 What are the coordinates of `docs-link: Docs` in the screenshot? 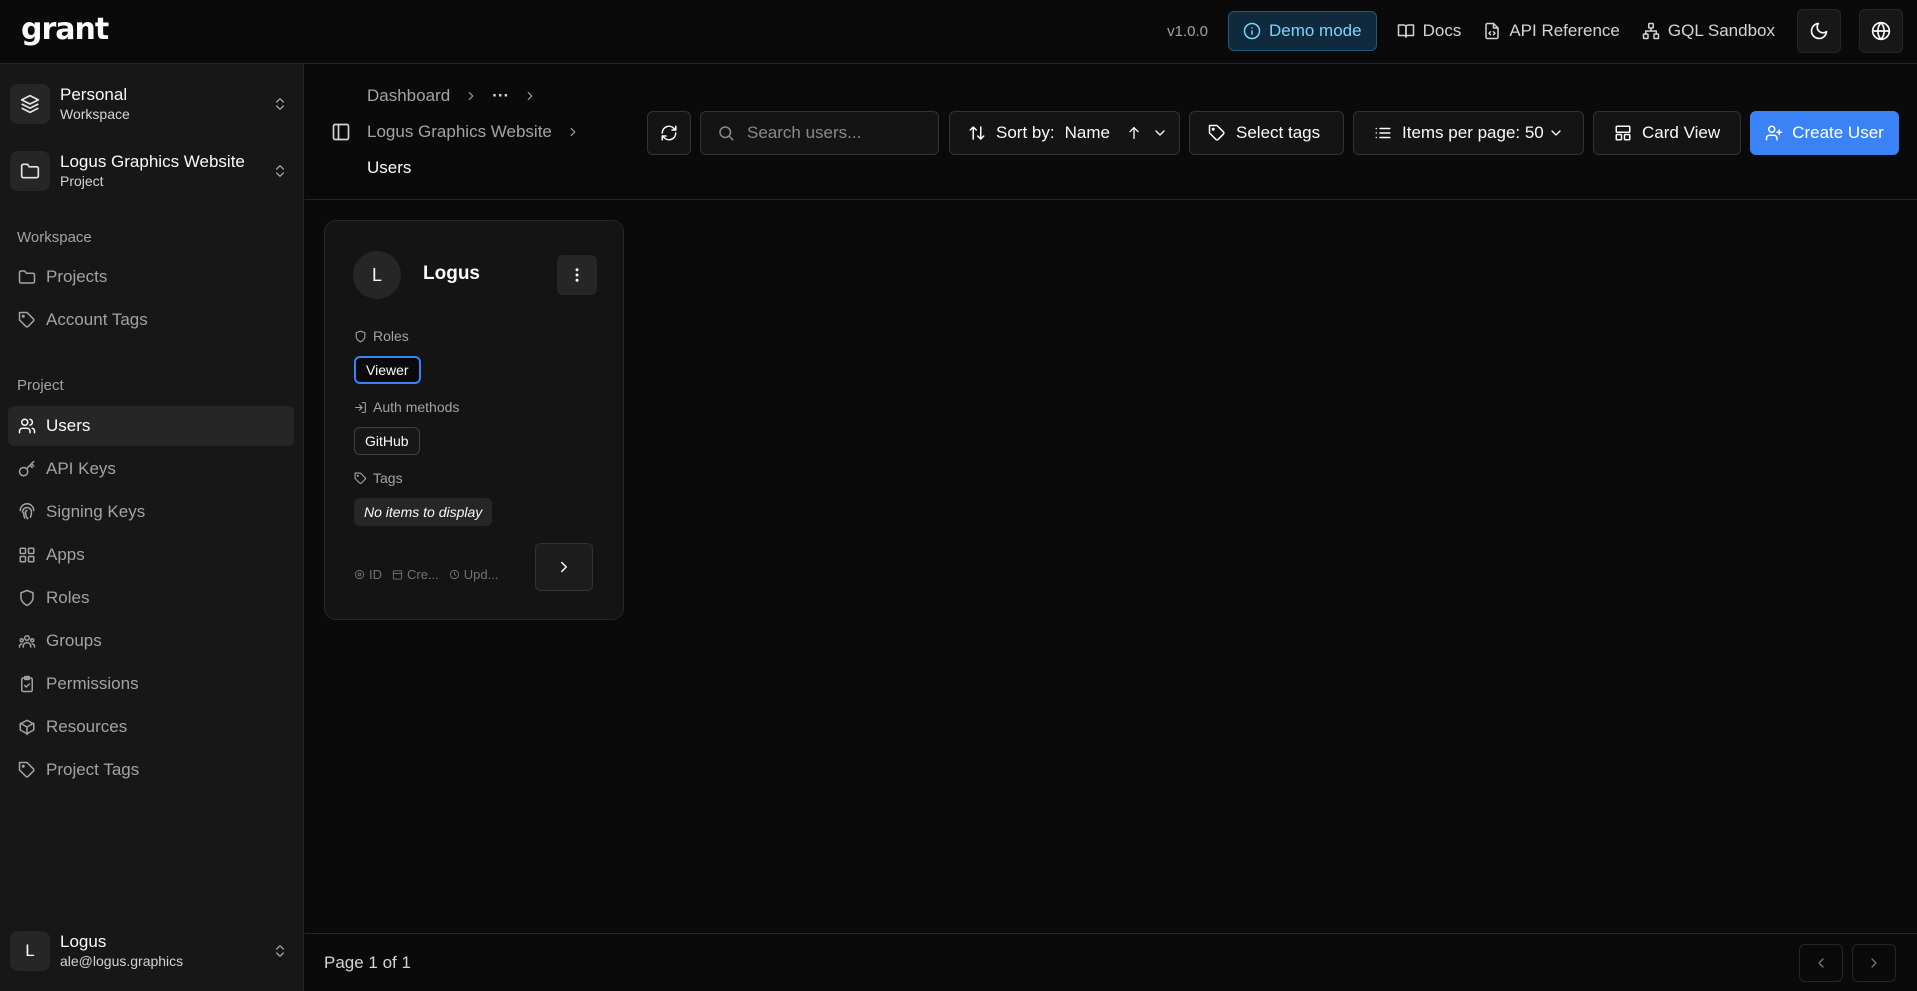 It's located at (1429, 31).